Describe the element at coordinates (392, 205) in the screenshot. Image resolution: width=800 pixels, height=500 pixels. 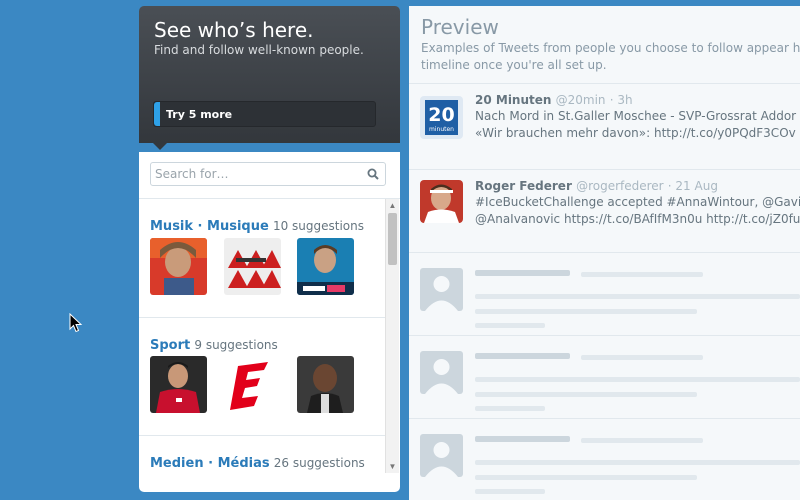
I see `scroll-up-icon: ▲` at that location.